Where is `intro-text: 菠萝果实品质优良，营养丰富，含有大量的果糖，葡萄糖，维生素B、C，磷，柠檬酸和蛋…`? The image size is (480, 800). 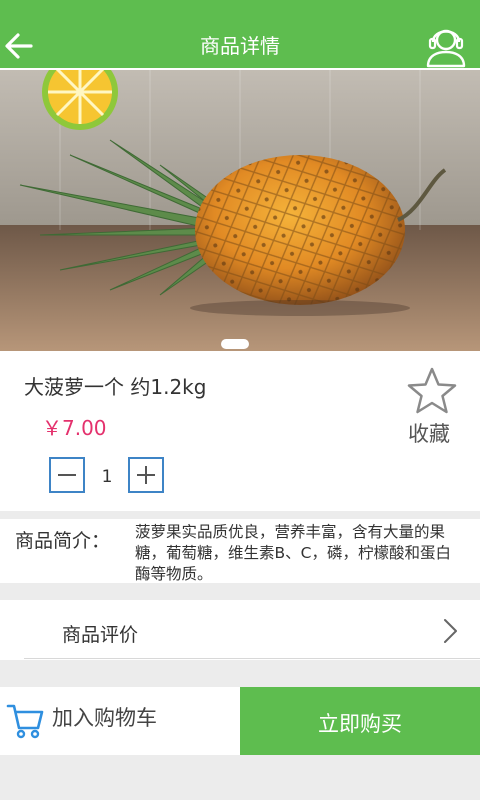
intro-text: 菠萝果实品质优良，营养丰富，含有大量的果糖，葡萄糖，维生素B、C，磷，柠檬酸和蛋… is located at coordinates (293, 553).